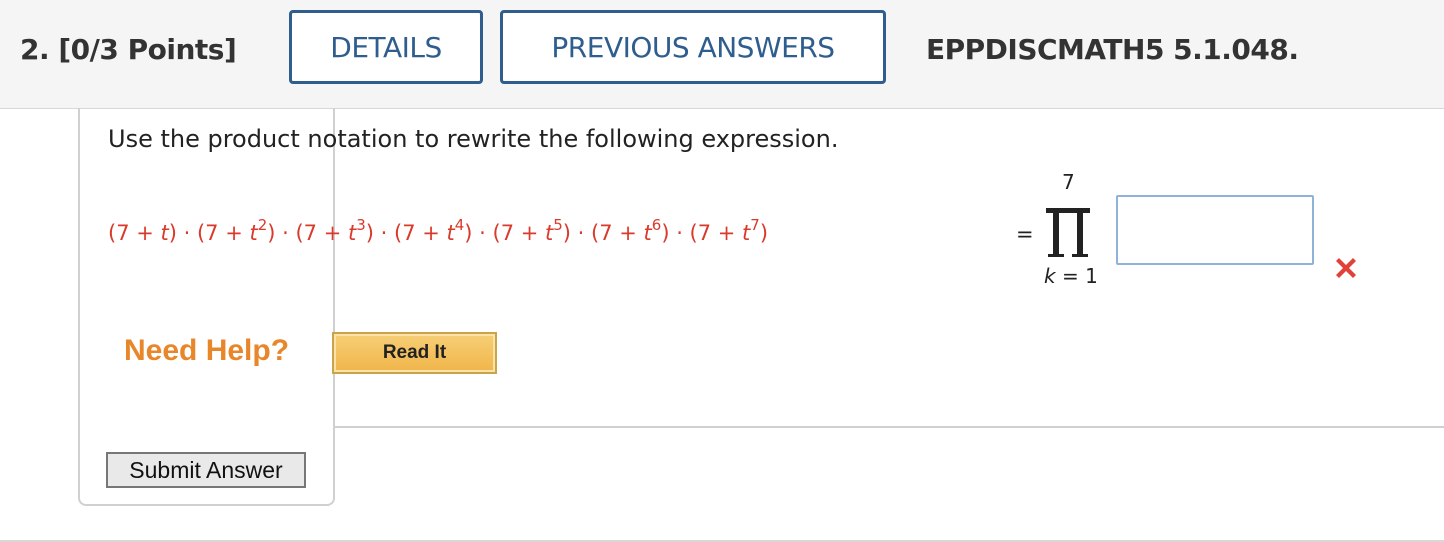 This screenshot has width=1444, height=542. What do you see at coordinates (1025, 234) in the screenshot?
I see `equals-sign: =` at bounding box center [1025, 234].